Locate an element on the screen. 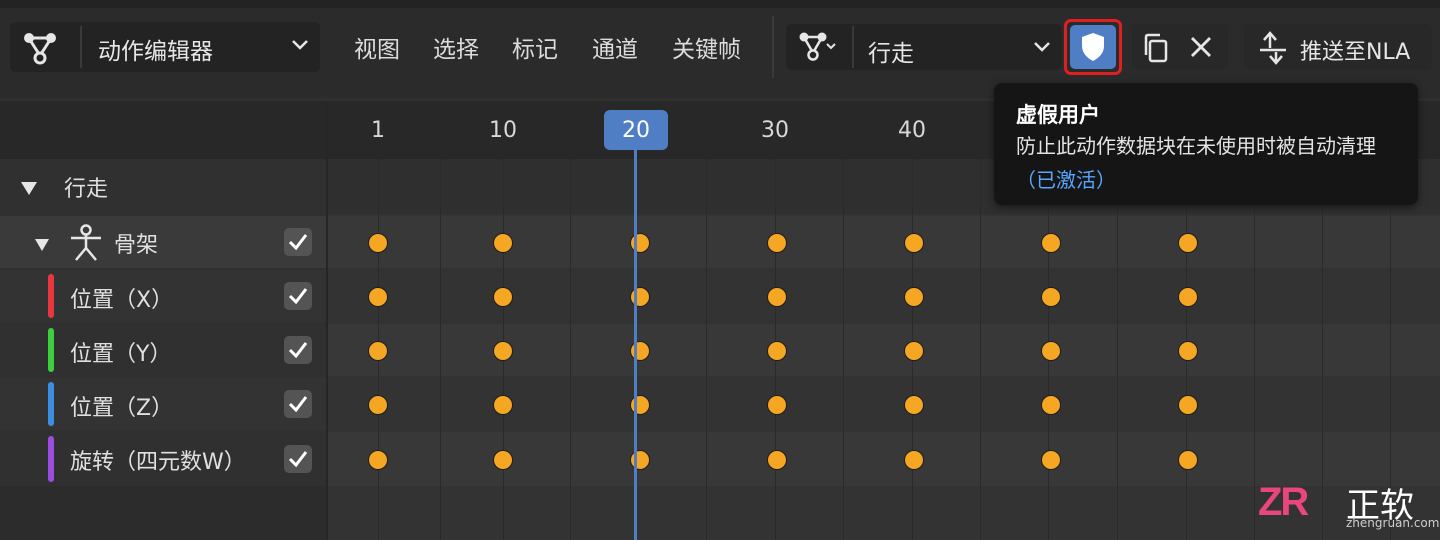 This screenshot has height=540, width=1440. tooltip-description: 防止此动作数据块在未使用时被自动清理 is located at coordinates (1196, 146).